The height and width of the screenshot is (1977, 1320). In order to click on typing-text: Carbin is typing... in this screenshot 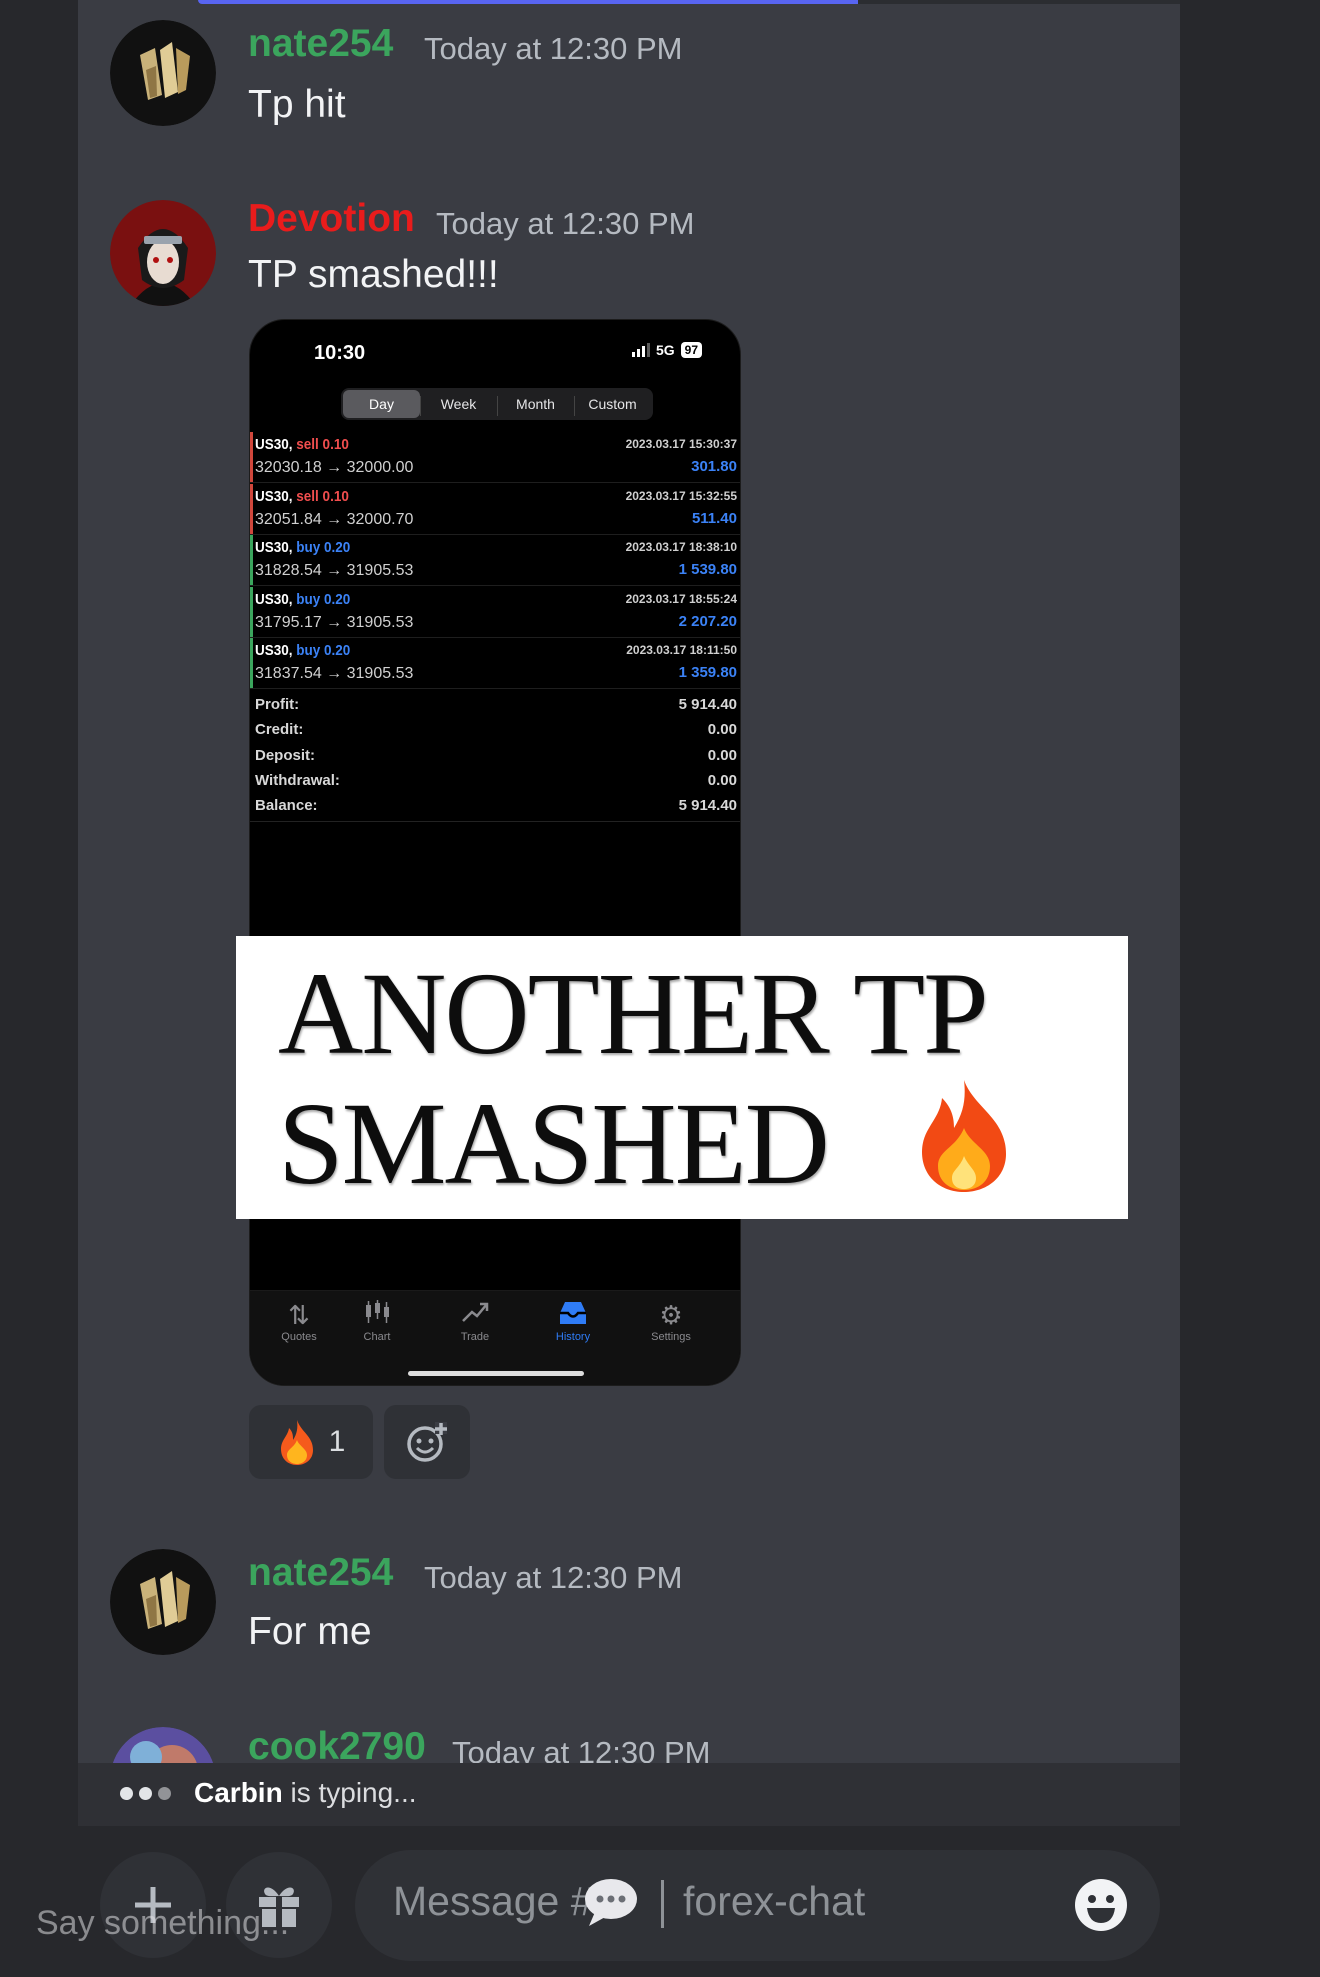, I will do `click(305, 1793)`.